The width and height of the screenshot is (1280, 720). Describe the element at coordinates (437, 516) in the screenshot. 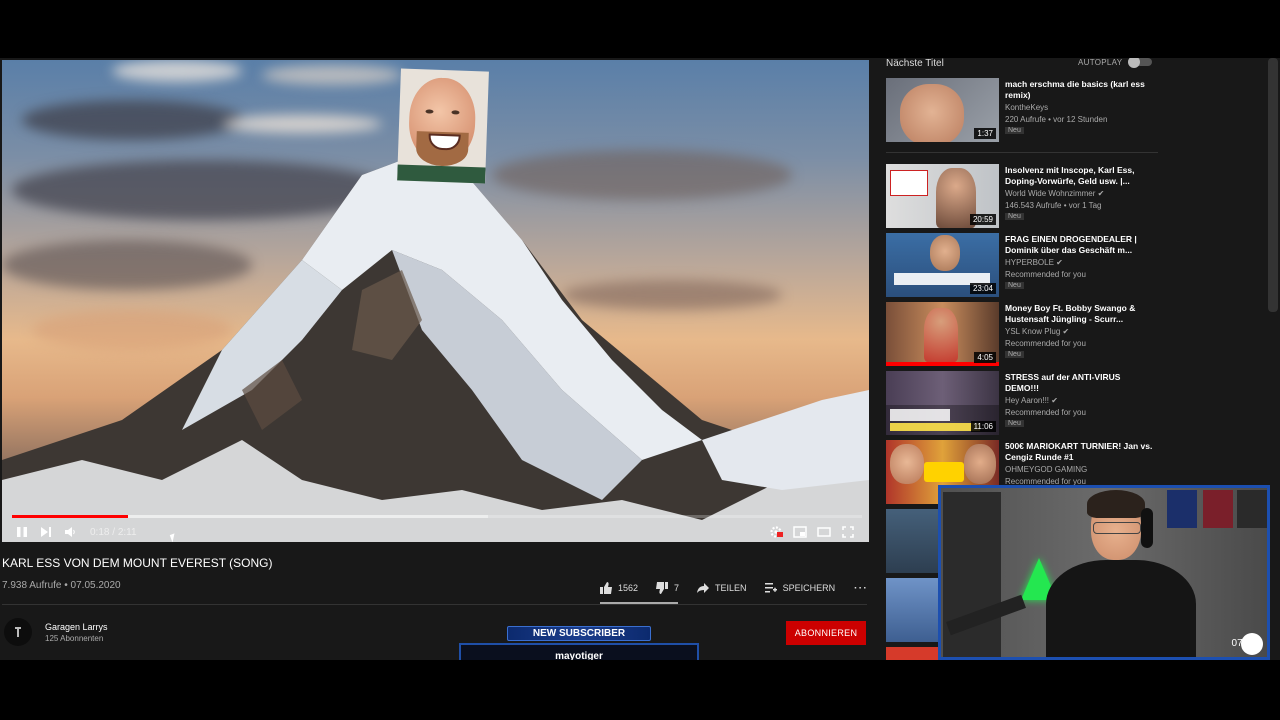

I see `progress-bar` at that location.